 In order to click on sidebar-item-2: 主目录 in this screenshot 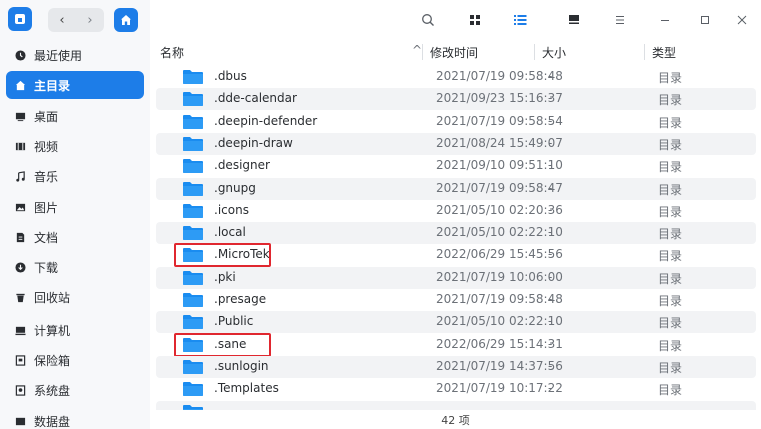, I will do `click(75, 85)`.